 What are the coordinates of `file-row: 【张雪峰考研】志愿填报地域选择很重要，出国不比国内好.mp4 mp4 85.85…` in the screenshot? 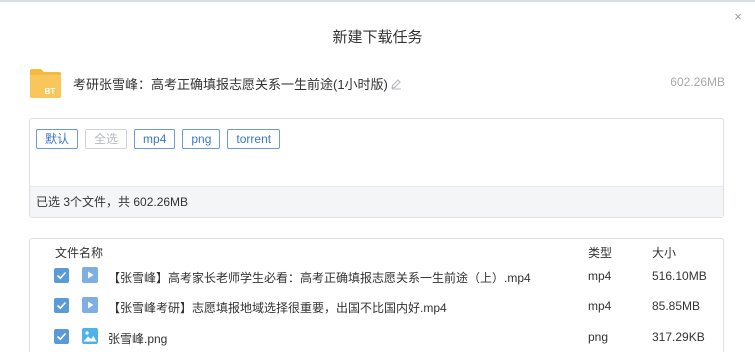 It's located at (376, 306).